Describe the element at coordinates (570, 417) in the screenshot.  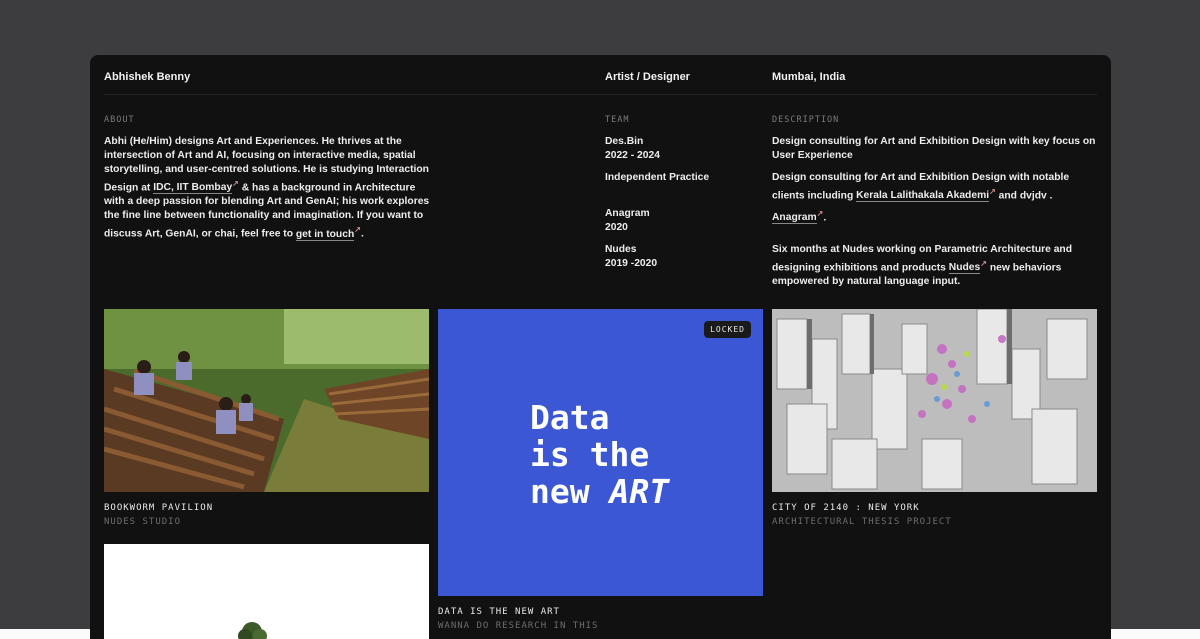
I see `headline-line: Data` at that location.